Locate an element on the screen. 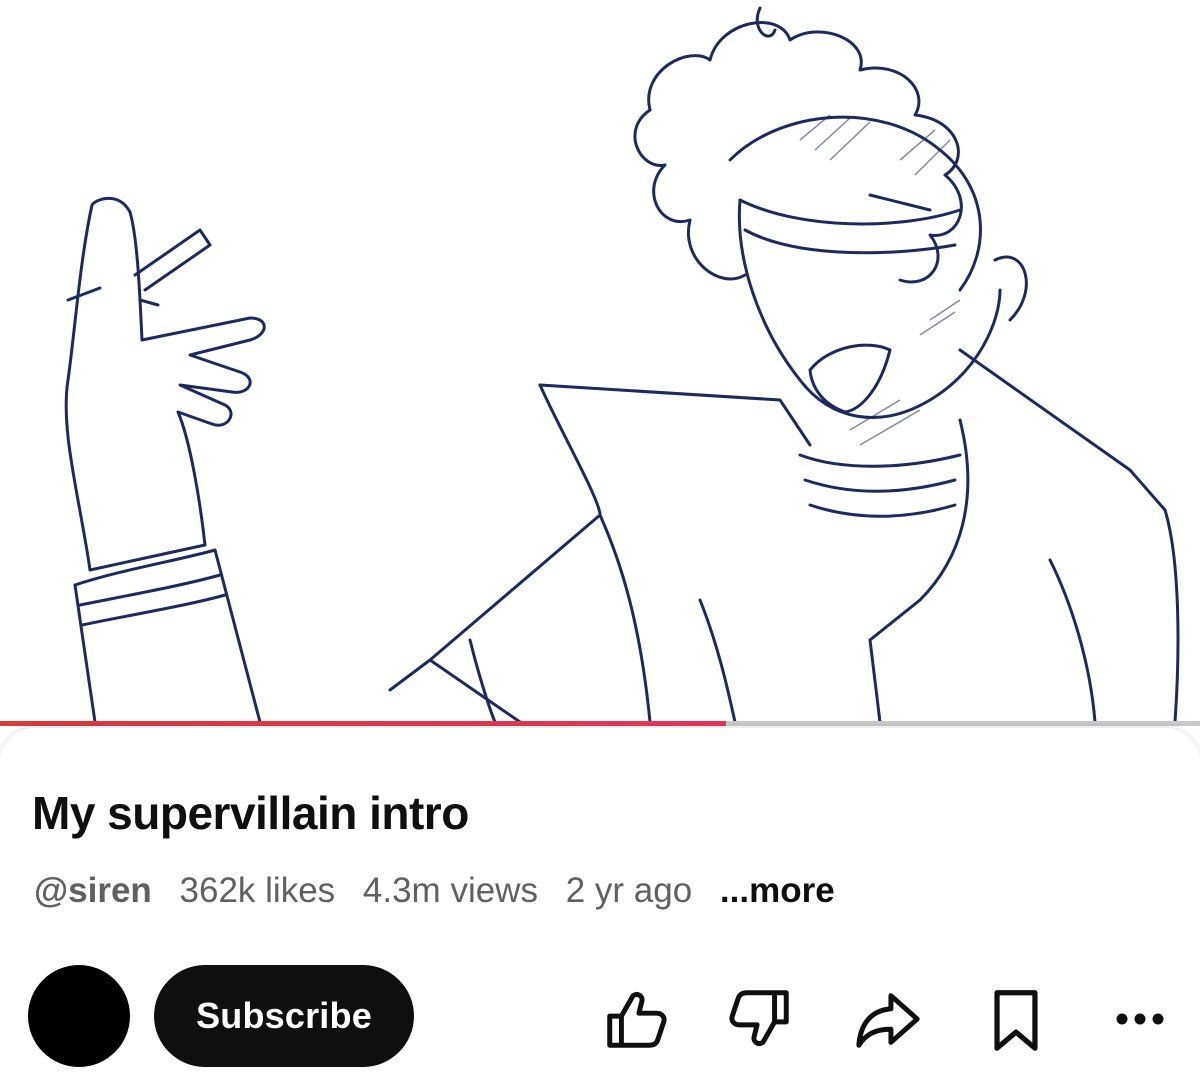  more-options-button is located at coordinates (1140, 1019).